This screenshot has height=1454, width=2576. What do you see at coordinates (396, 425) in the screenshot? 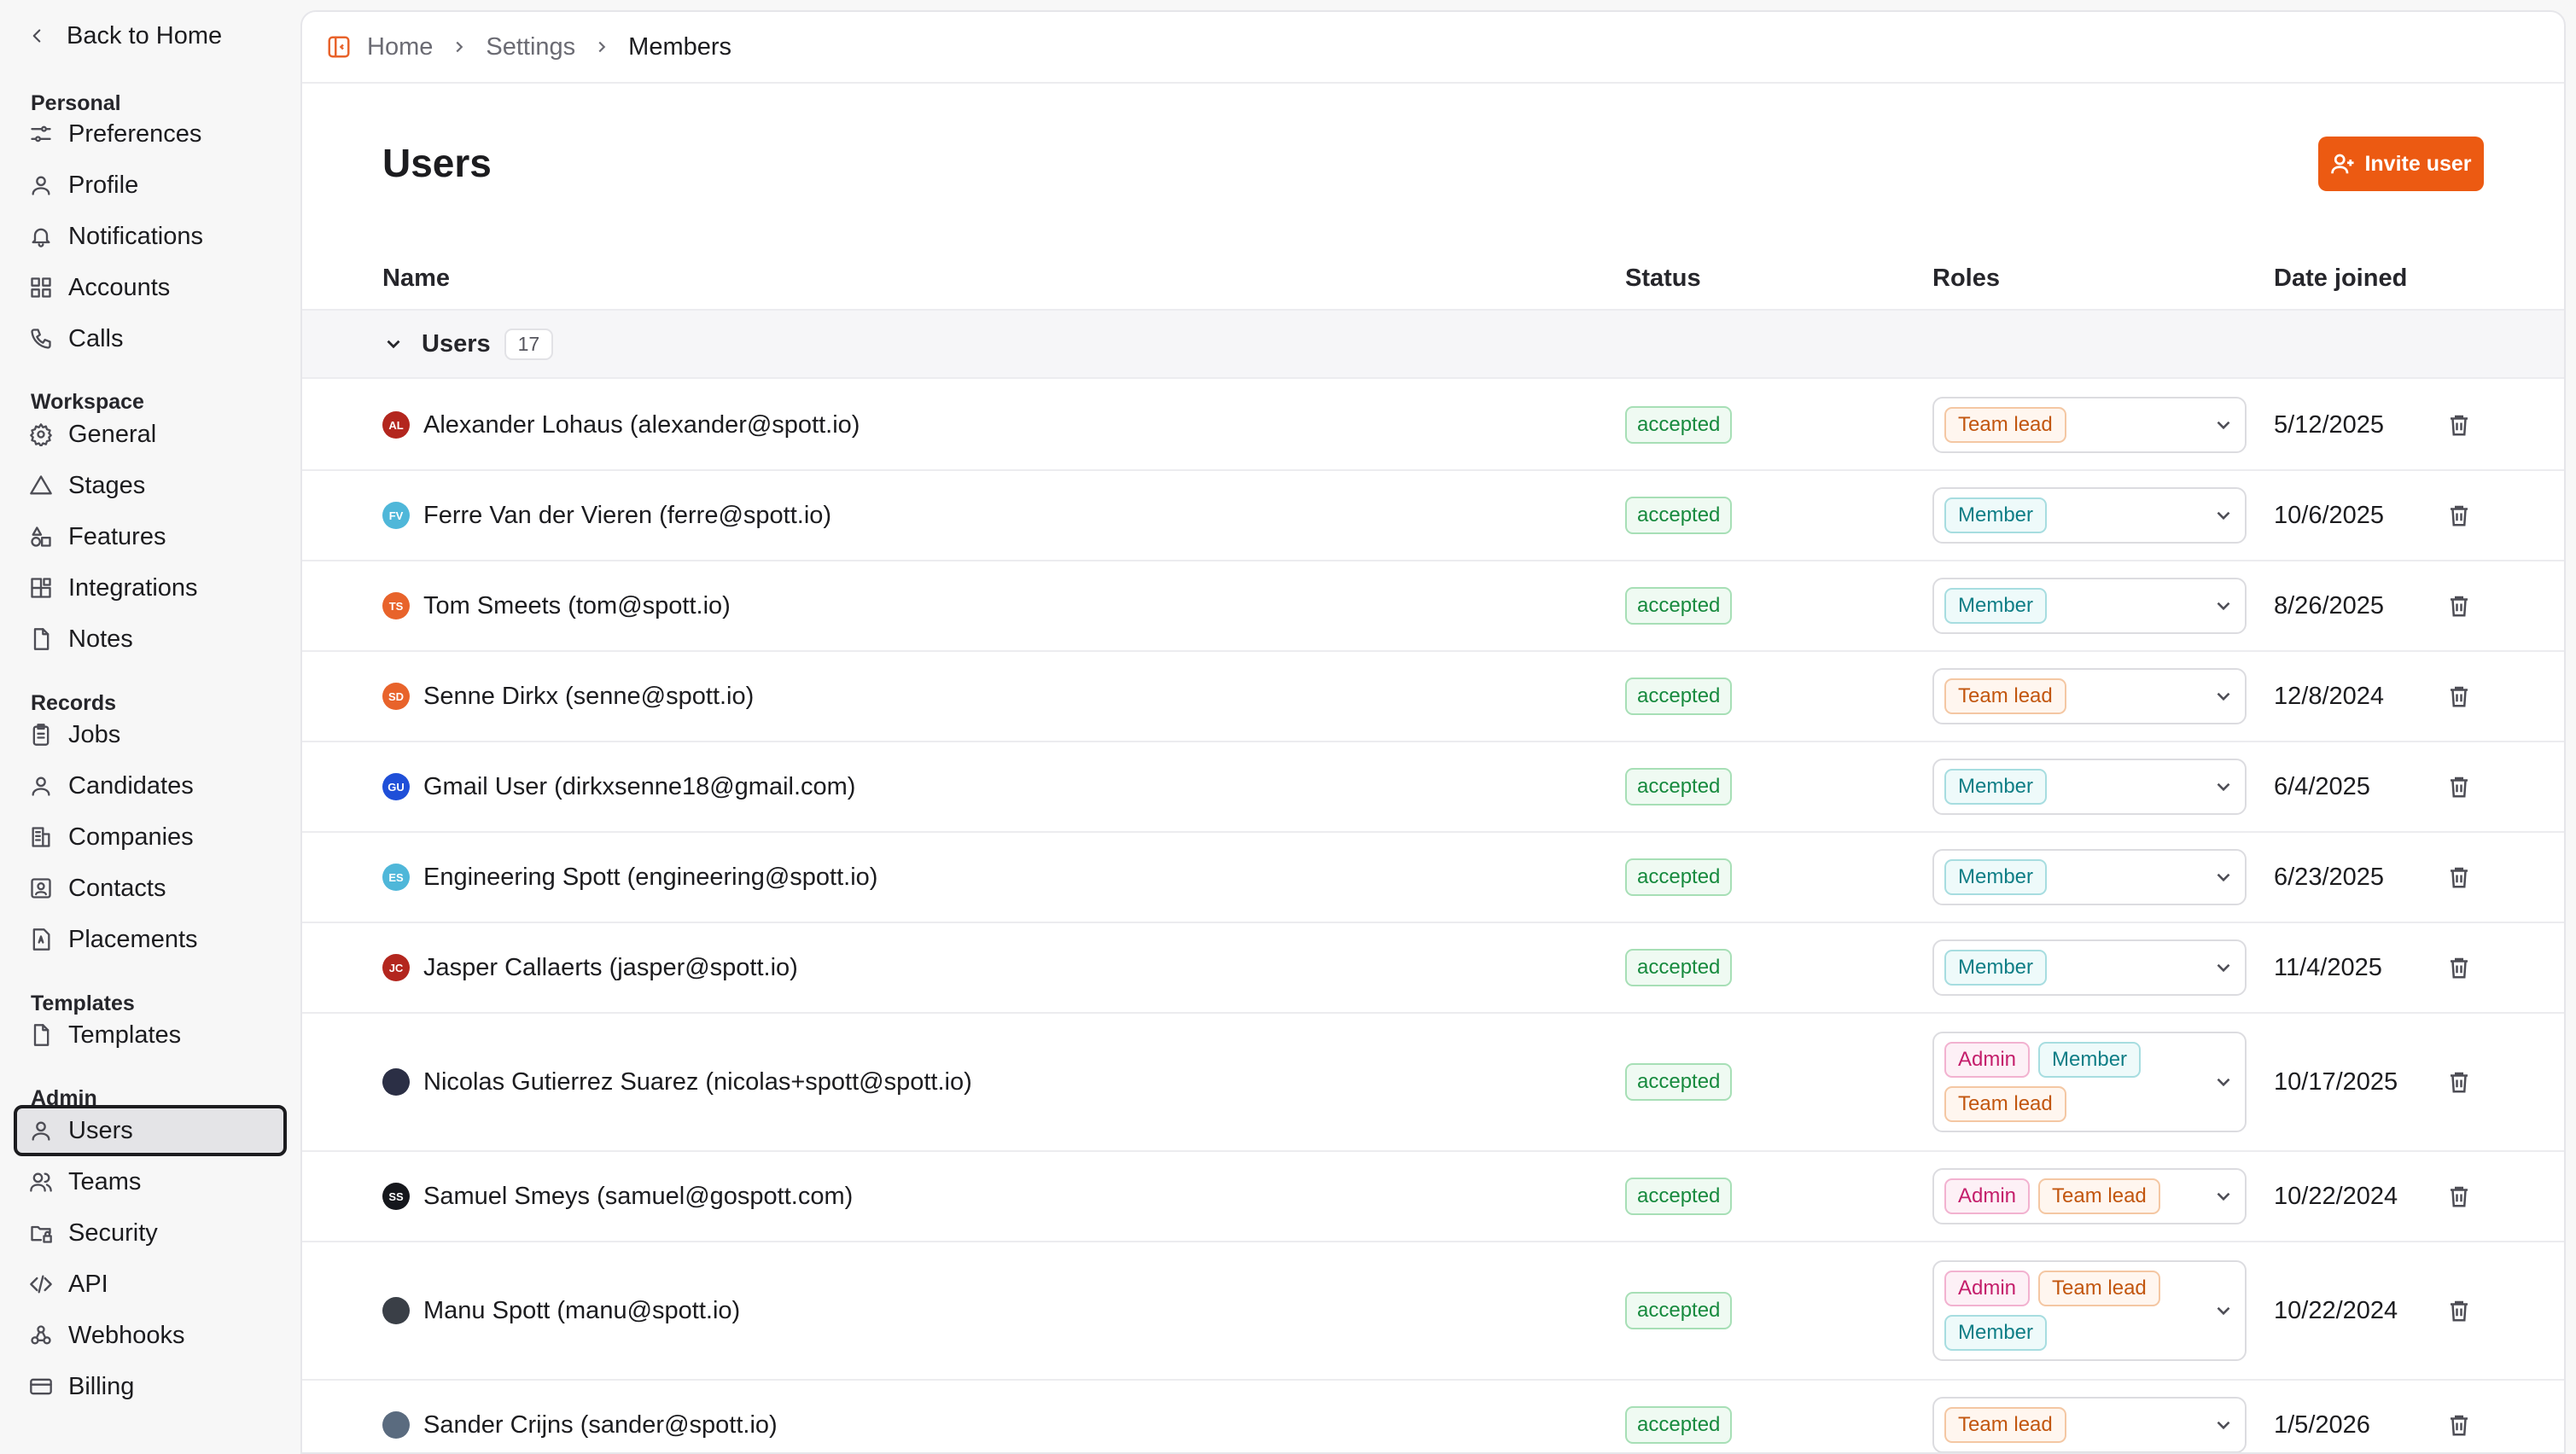
I see `avatar: AL` at bounding box center [396, 425].